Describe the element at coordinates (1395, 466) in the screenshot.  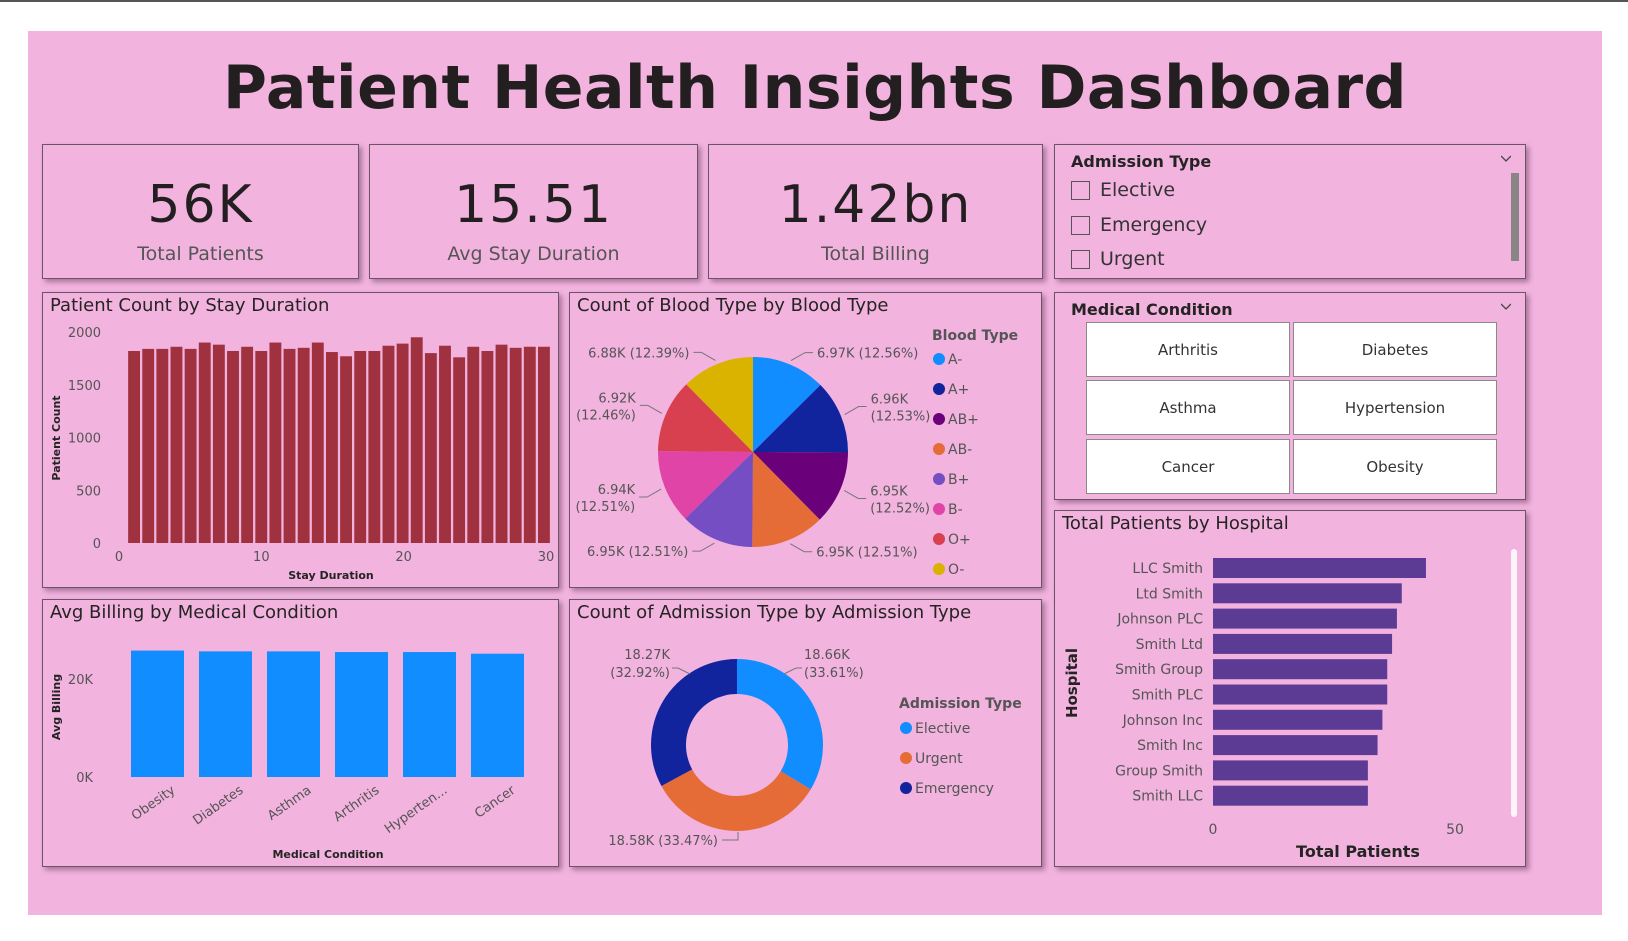
I see `condition-tile-obesity: Obesity` at that location.